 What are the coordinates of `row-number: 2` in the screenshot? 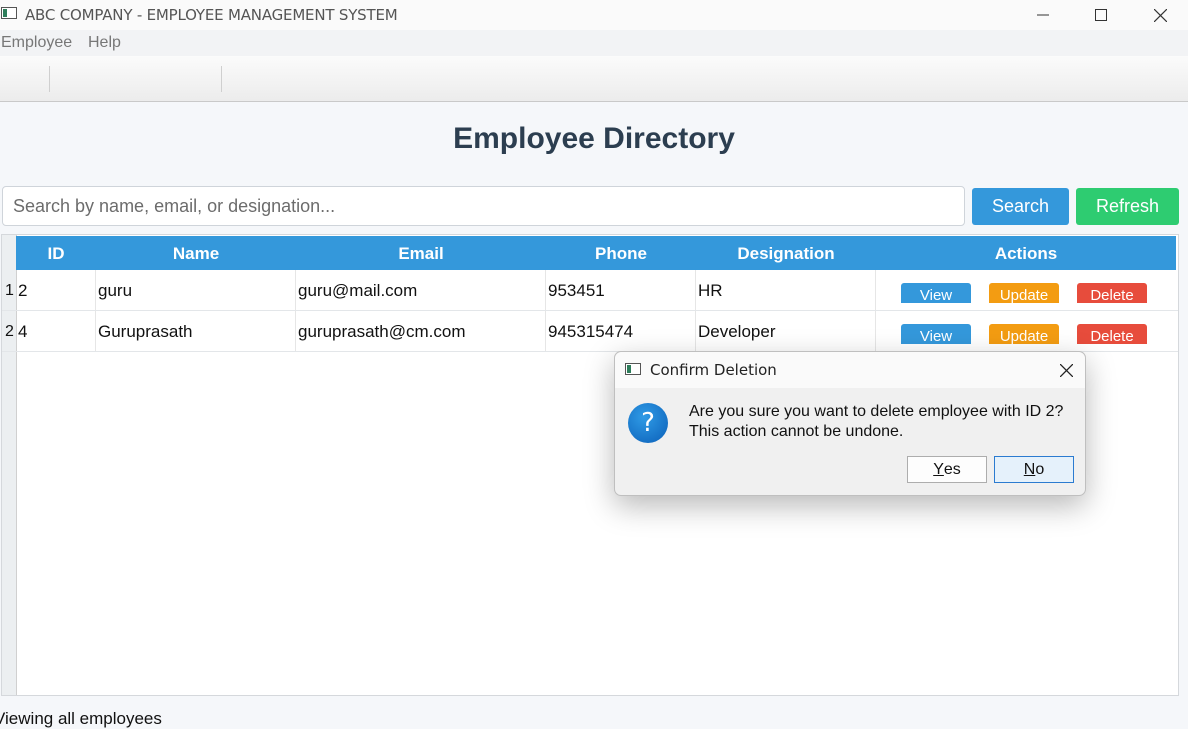 It's located at (9, 331).